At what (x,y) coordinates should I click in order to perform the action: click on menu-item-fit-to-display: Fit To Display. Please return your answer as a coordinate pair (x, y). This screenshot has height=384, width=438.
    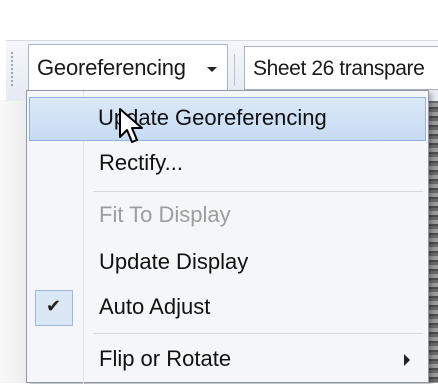
    Looking at the image, I should click on (227, 216).